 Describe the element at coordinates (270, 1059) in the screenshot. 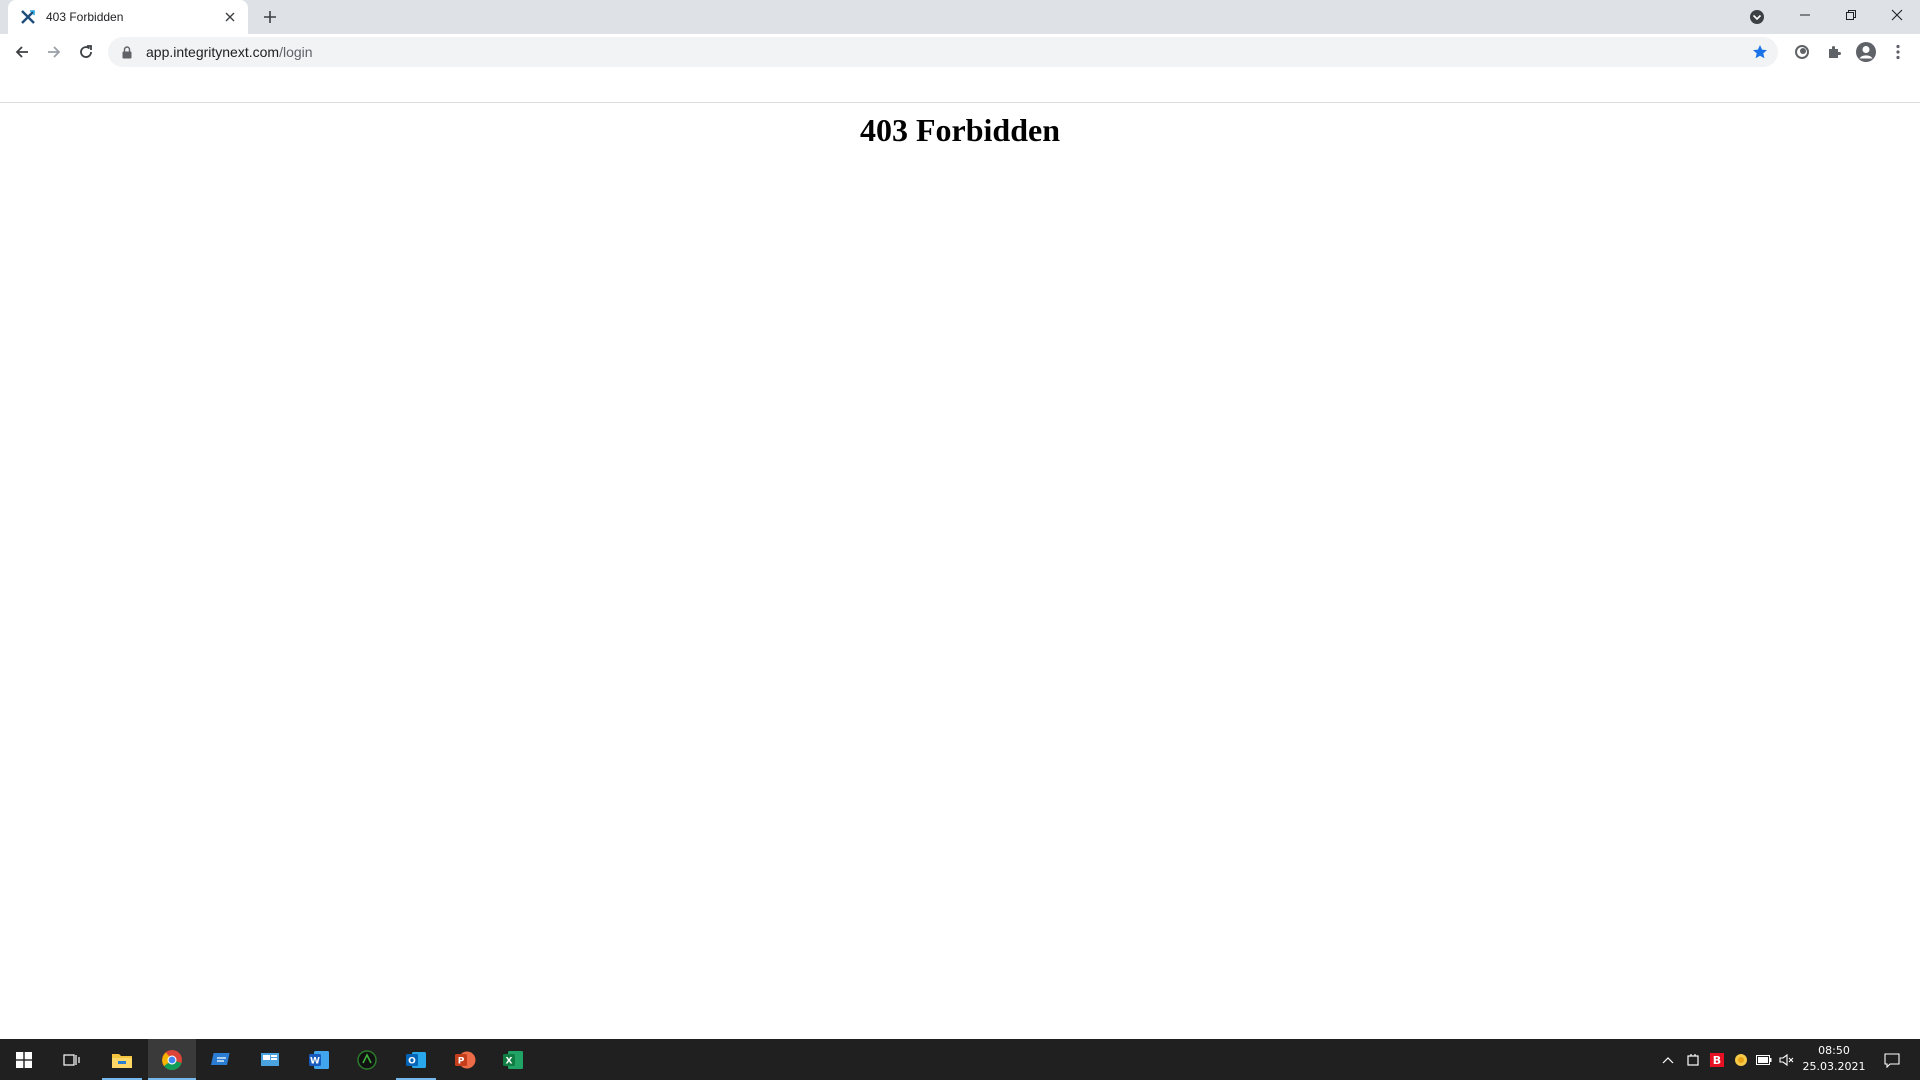

I see `control-panel-icon` at that location.